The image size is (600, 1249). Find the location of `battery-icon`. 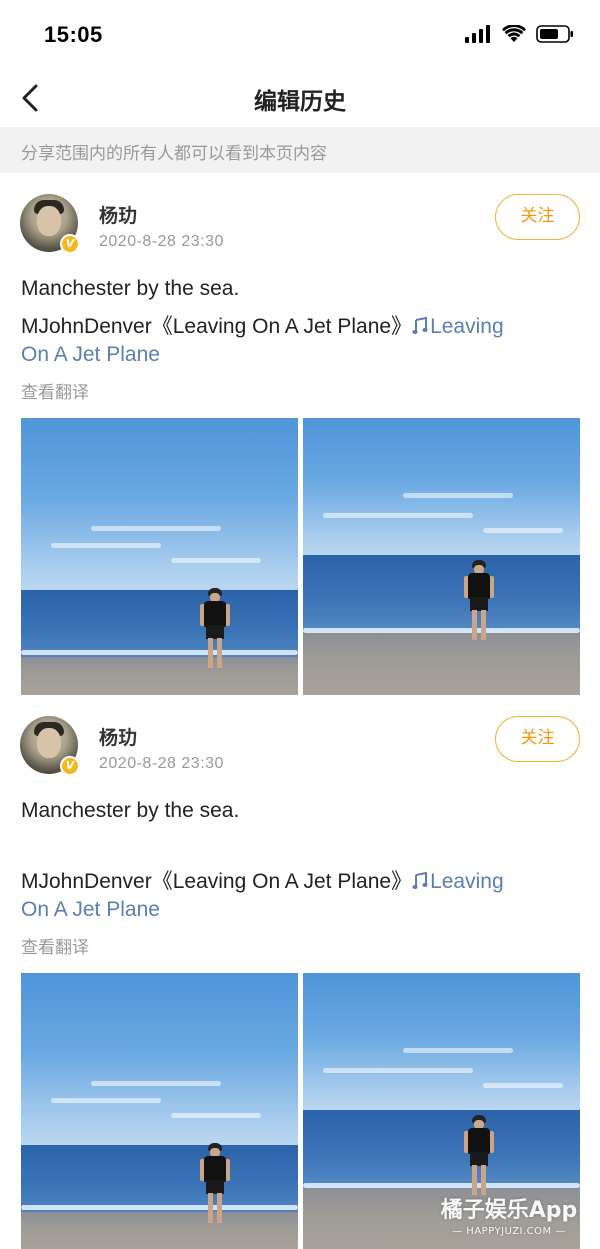

battery-icon is located at coordinates (554, 34).